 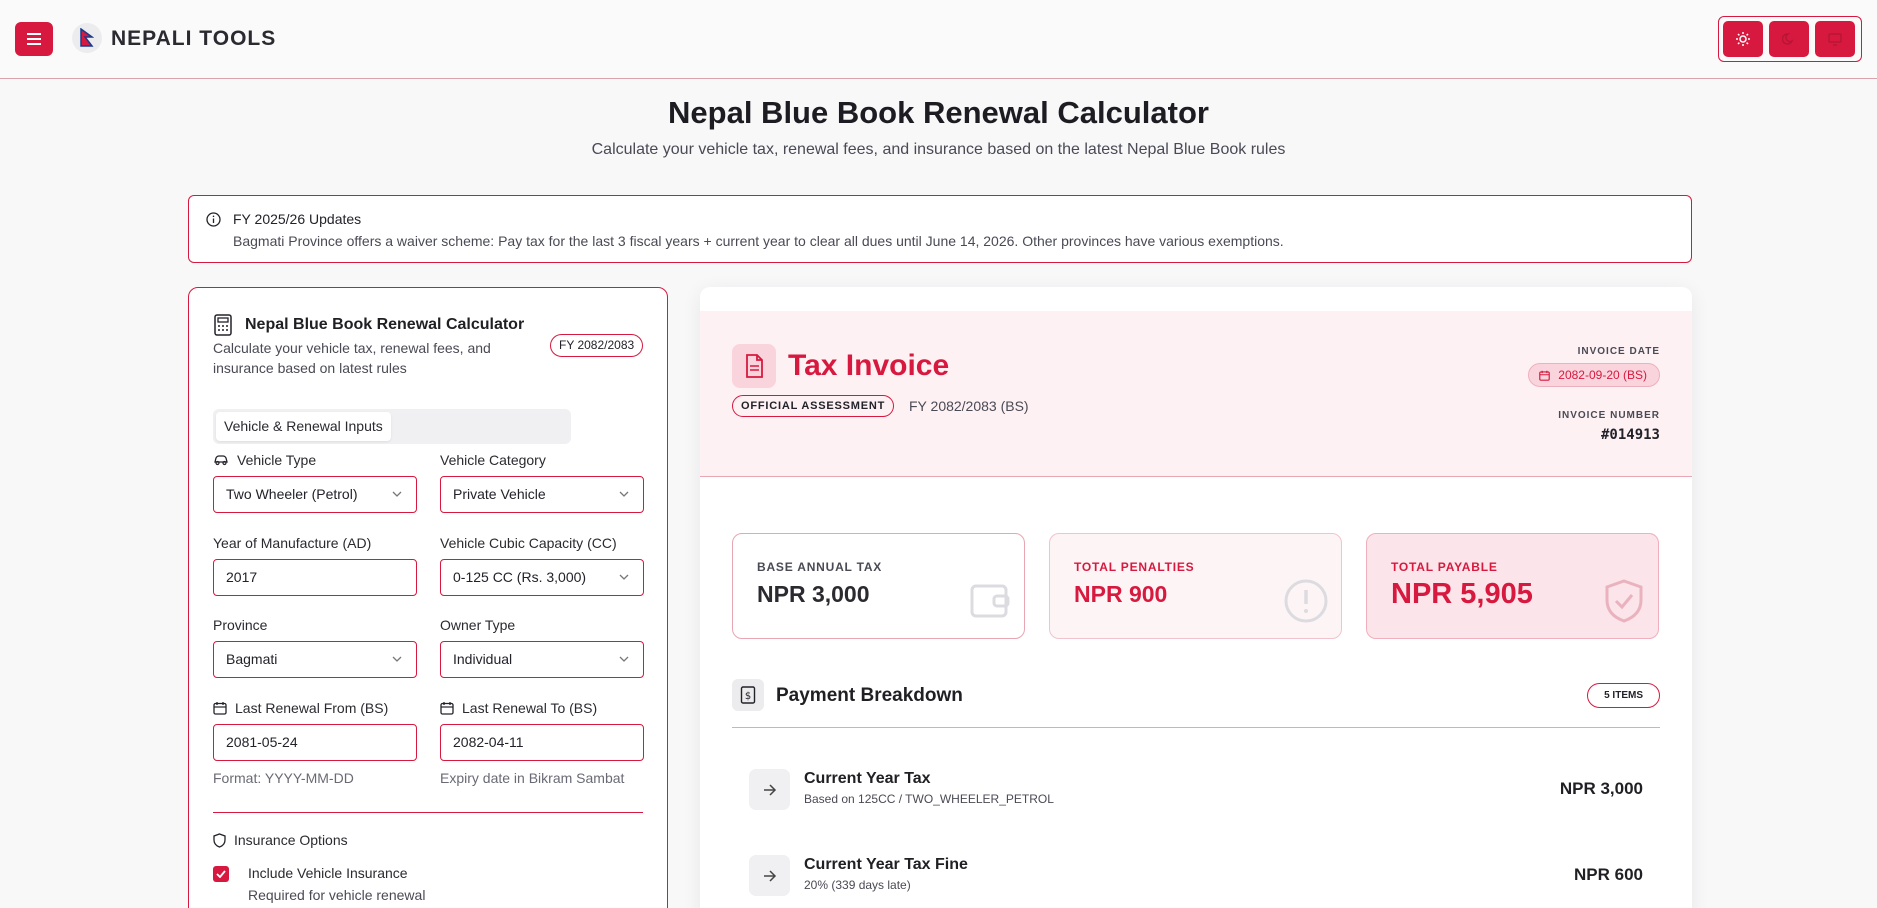 I want to click on official-assessment-badge: OFFICIAL ASSESSMENT, so click(x=813, y=406).